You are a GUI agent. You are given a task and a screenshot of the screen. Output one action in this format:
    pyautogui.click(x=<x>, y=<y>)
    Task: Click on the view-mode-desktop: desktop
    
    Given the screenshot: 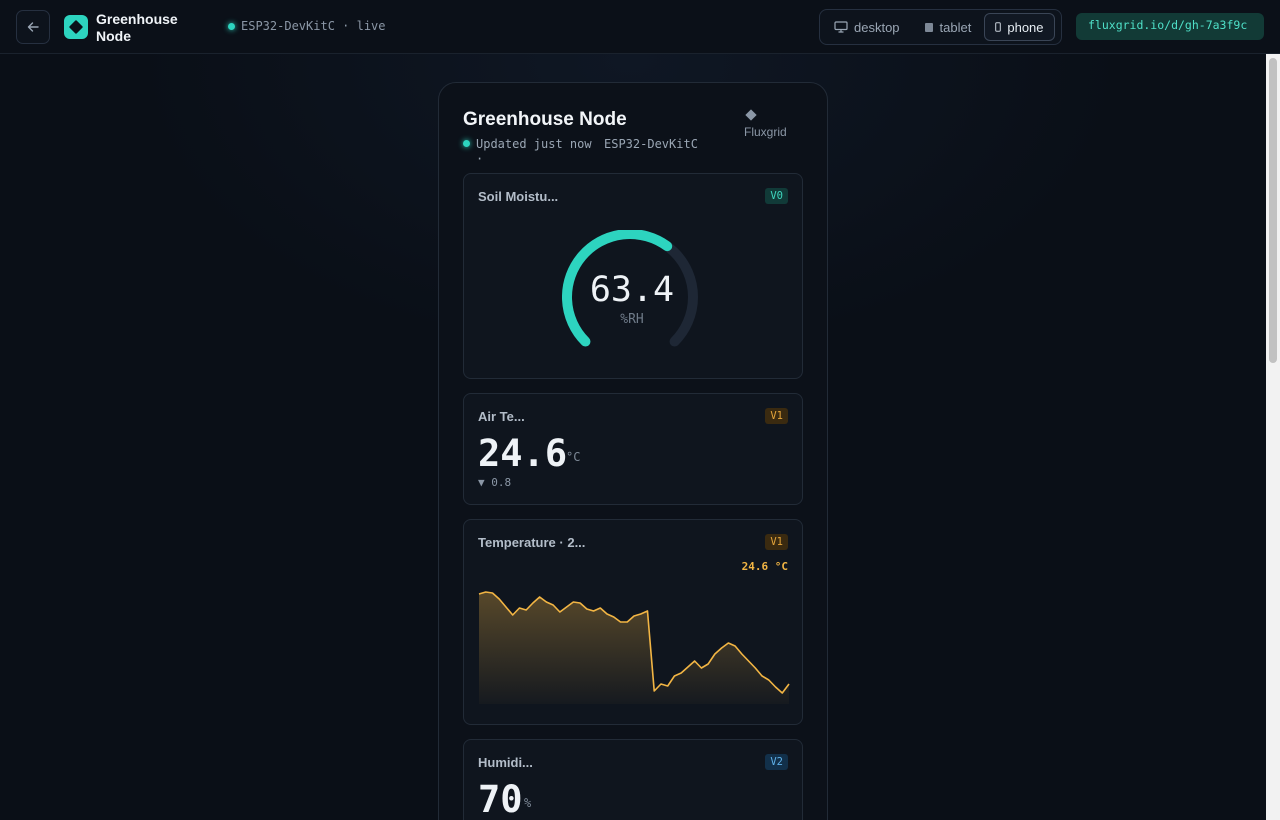 What is the action you would take?
    pyautogui.click(x=867, y=27)
    